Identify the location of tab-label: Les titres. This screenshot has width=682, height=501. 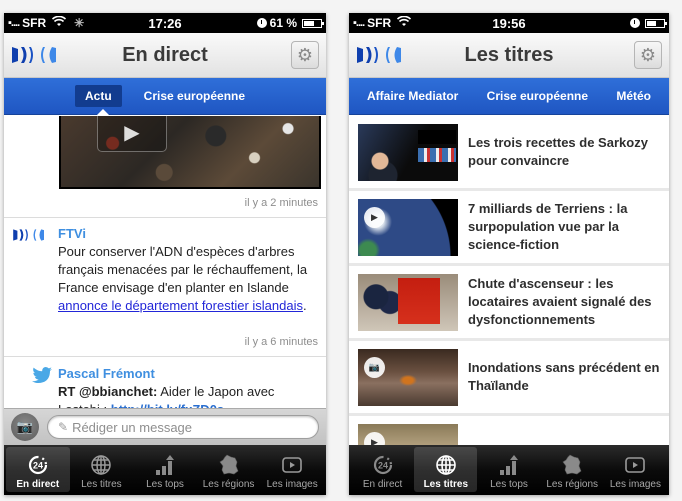
(101, 484).